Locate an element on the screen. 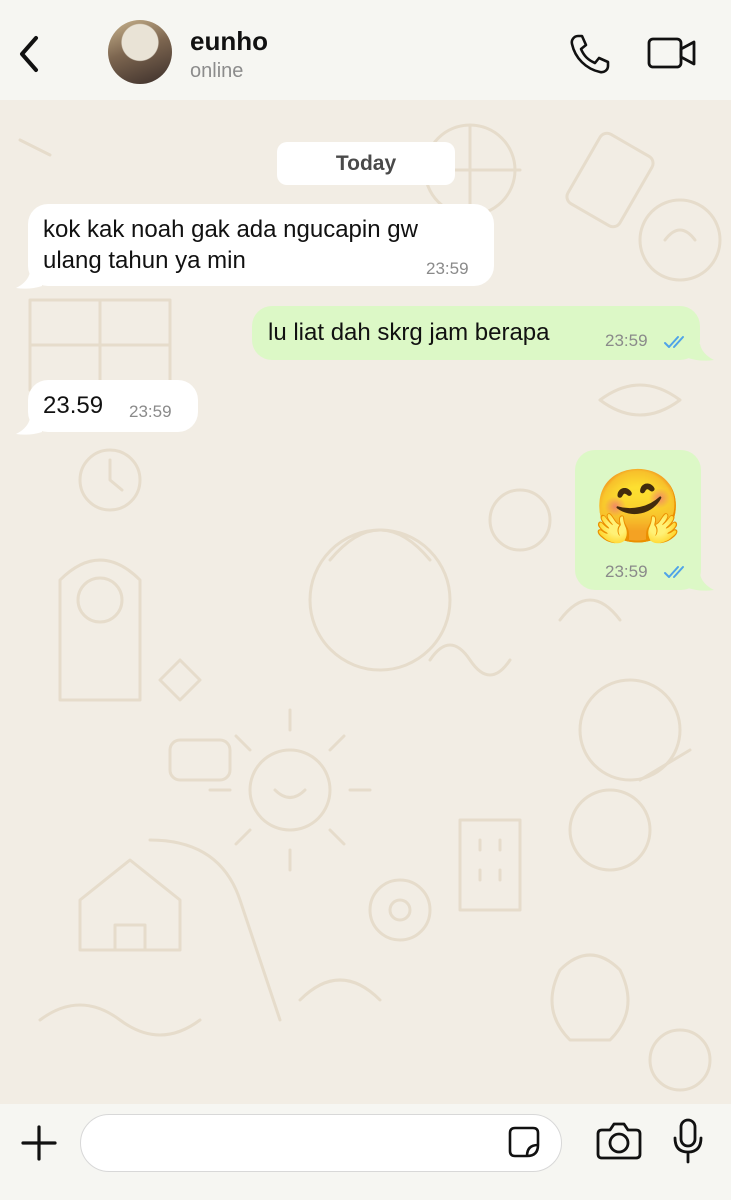 The image size is (731, 1200). contact-status: online is located at coordinates (217, 71).